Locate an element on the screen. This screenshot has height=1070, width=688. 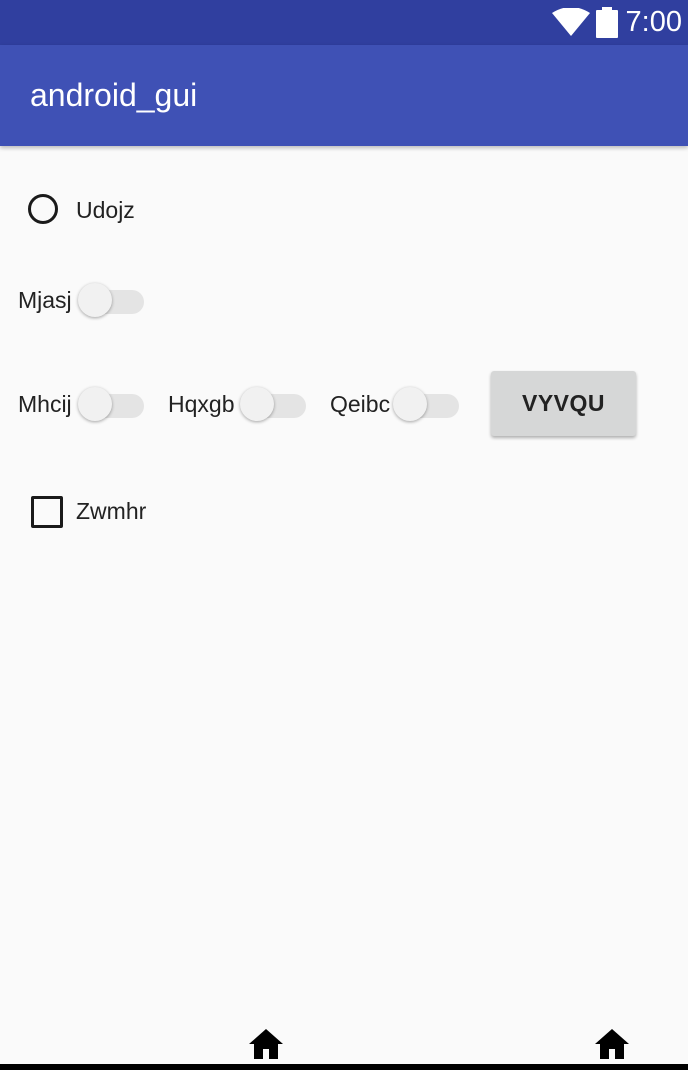
switch-qeibc-label: Qeibc is located at coordinates (360, 404).